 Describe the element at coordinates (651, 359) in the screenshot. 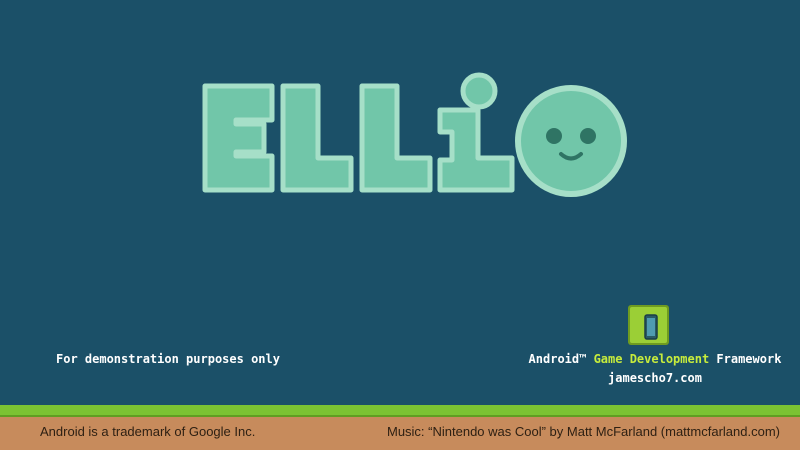

I see `framework-accent: Game Development` at that location.